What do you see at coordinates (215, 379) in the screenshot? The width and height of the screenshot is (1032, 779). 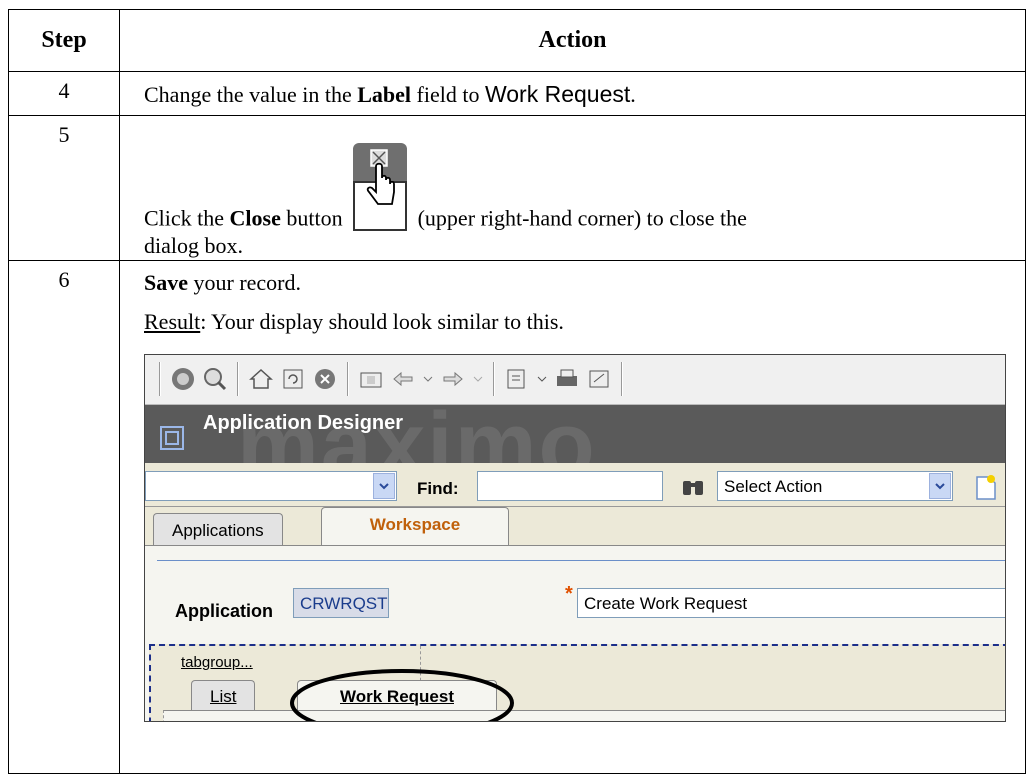 I see `search-icon` at bounding box center [215, 379].